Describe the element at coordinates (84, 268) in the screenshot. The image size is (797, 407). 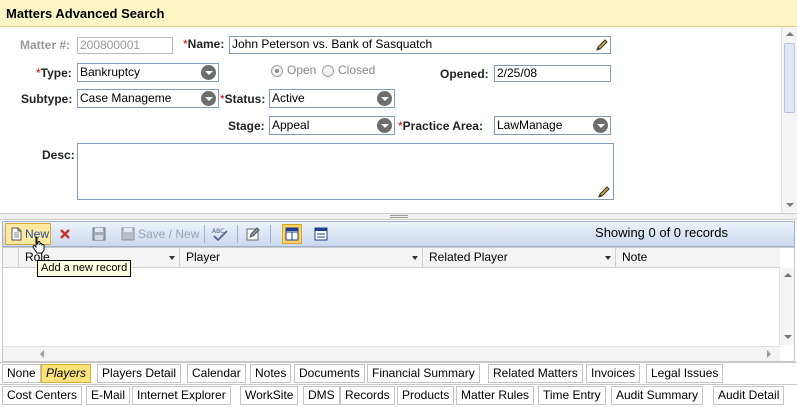
I see `tooltip: Add a new record` at that location.